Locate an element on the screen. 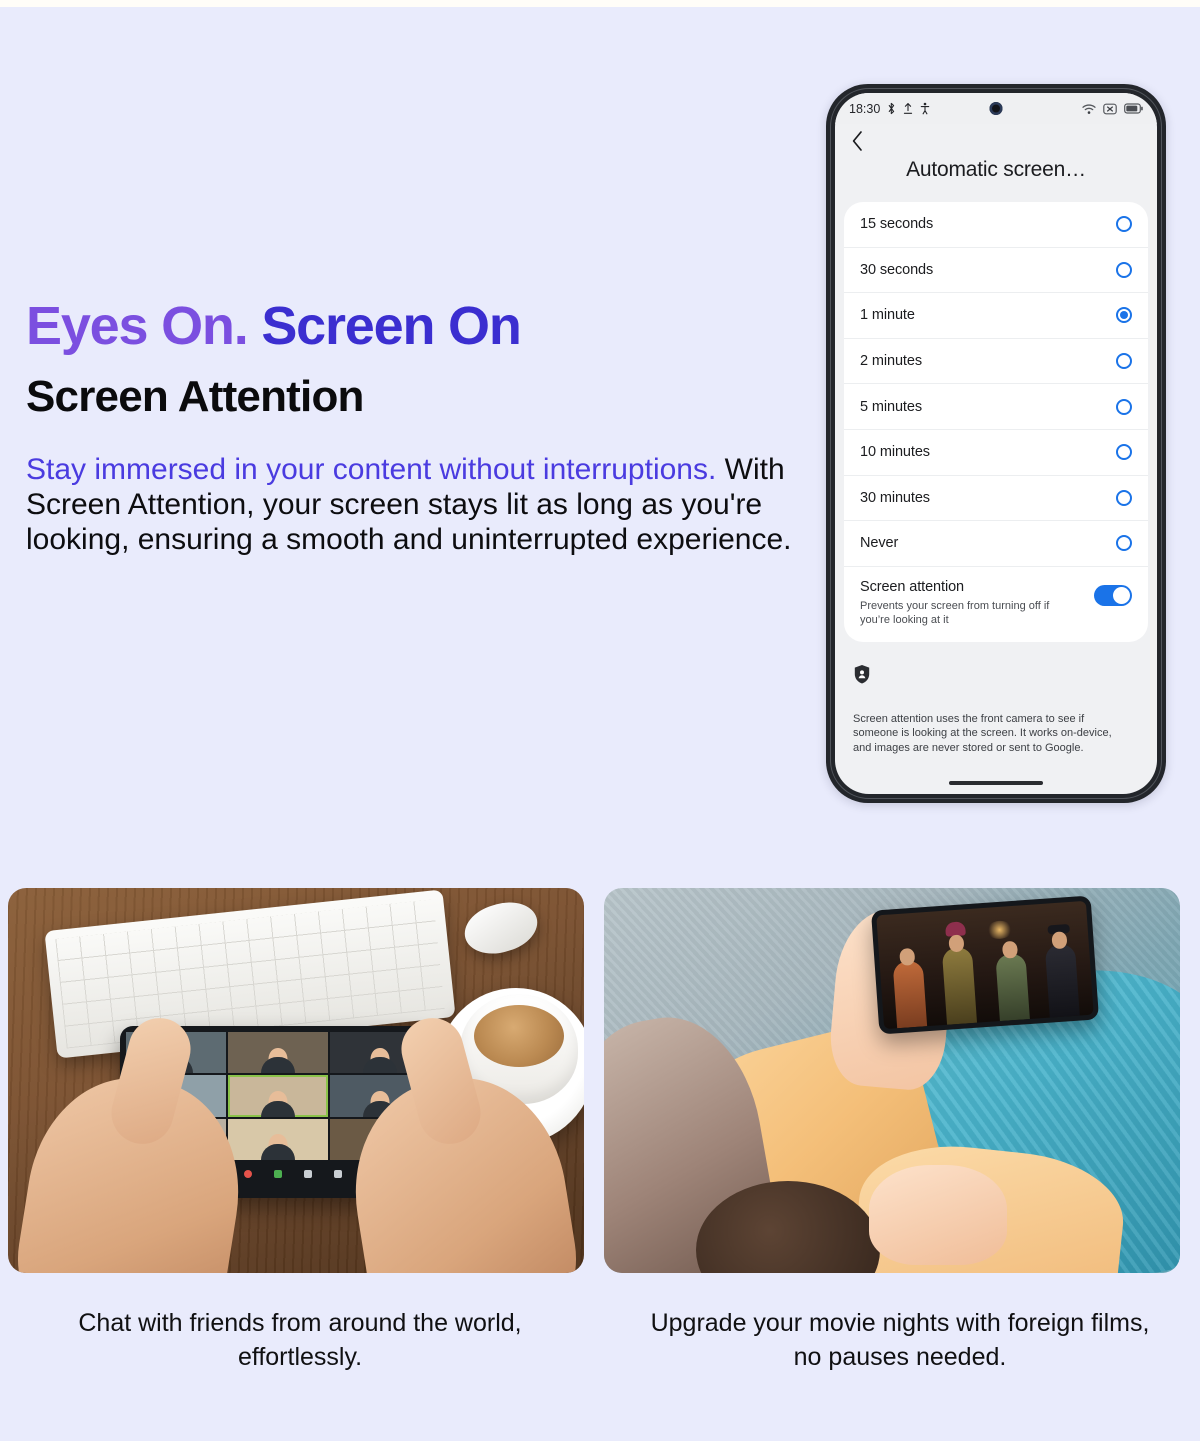 Image resolution: width=1200 pixels, height=1441 pixels. timeout-option-label: 1 minute is located at coordinates (887, 315).